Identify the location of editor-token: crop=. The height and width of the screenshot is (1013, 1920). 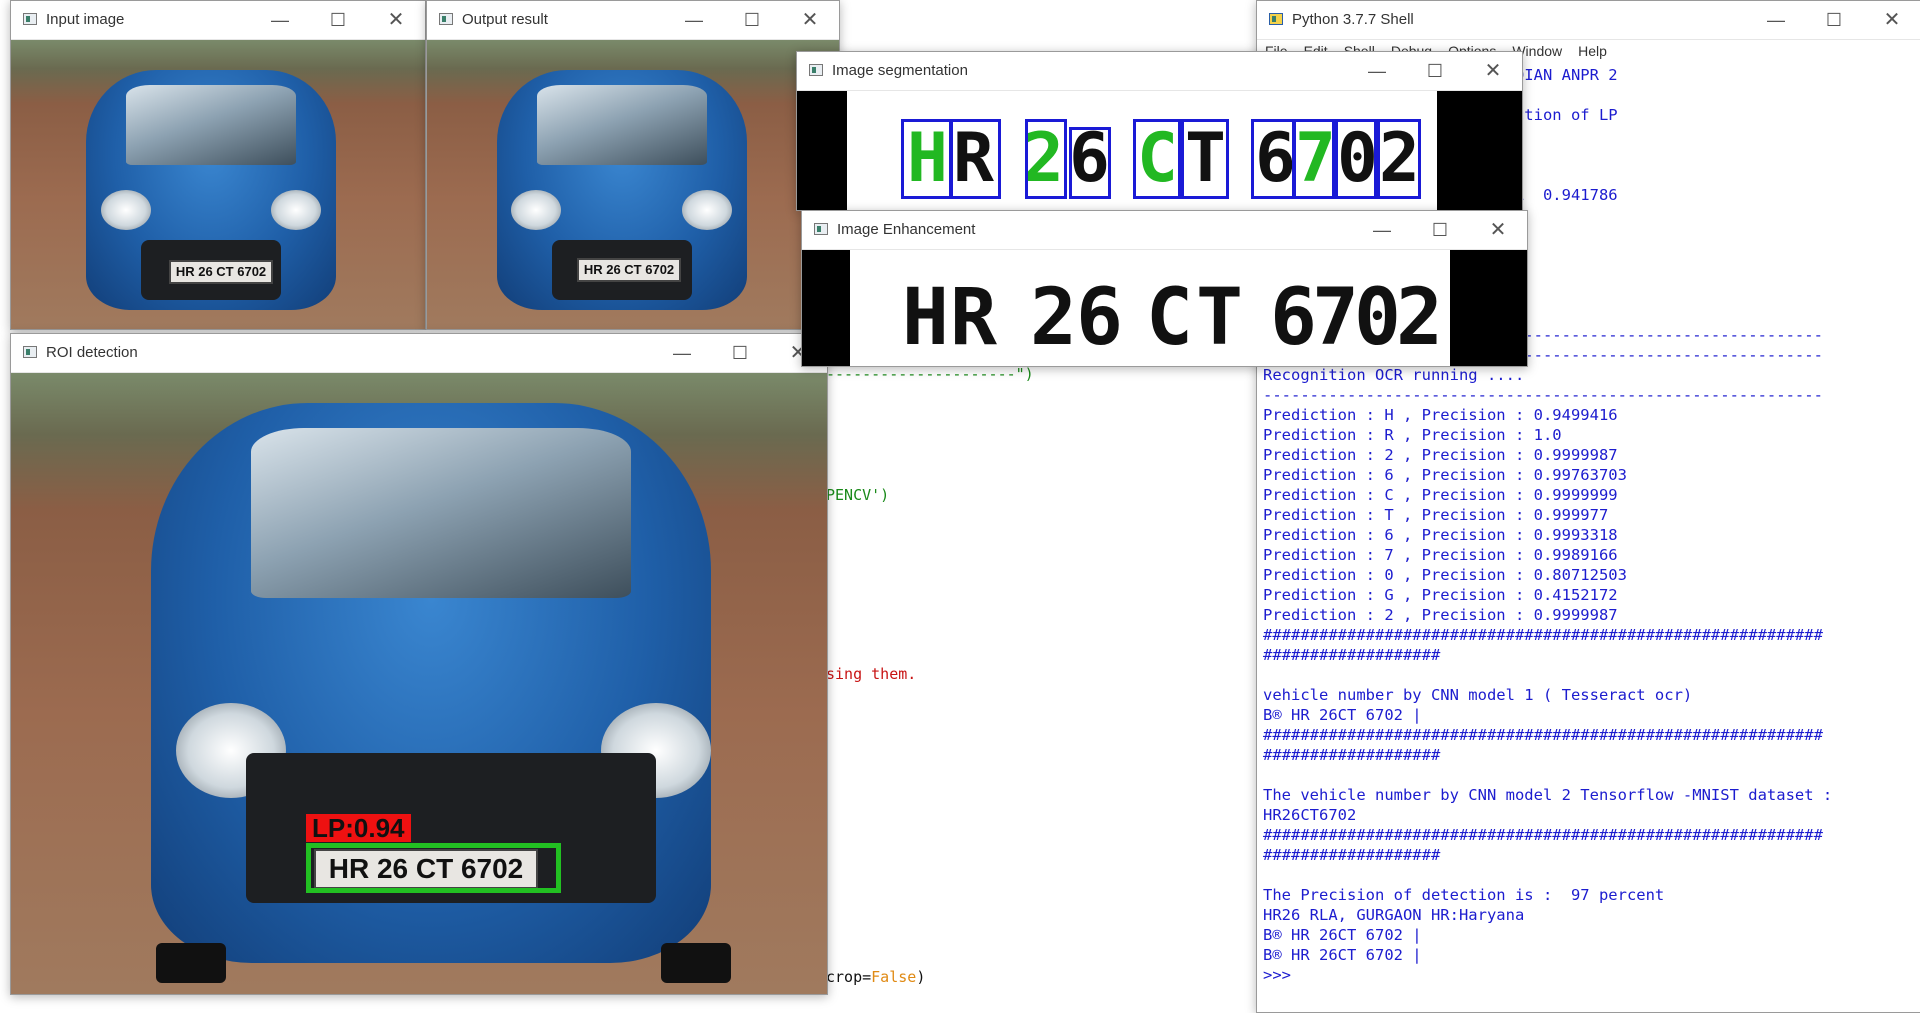
(849, 977).